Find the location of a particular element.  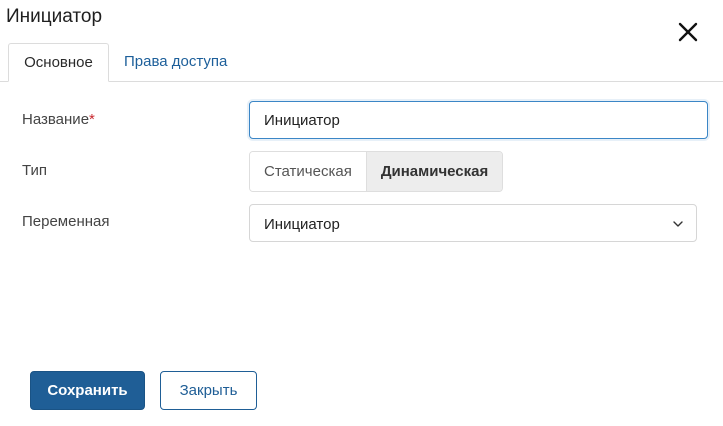

name-label: Название* is located at coordinates (58, 119).